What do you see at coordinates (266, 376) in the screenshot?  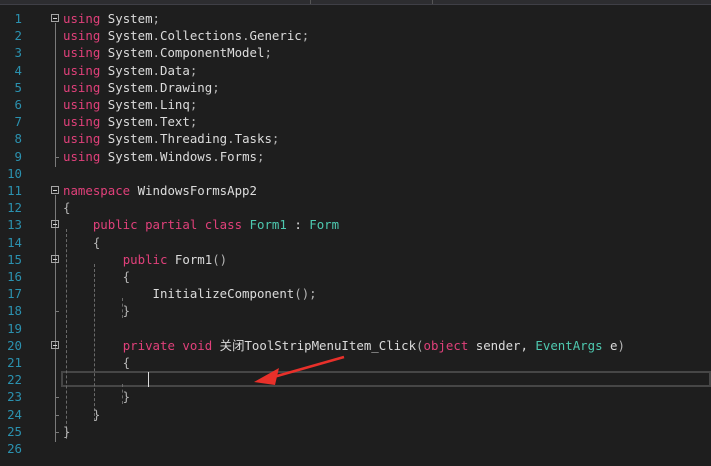 I see `annotation-arrow-head` at bounding box center [266, 376].